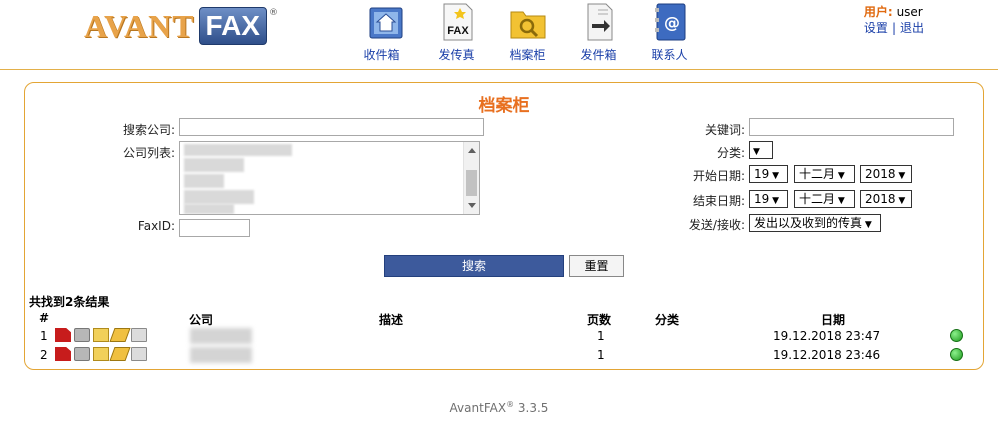 This screenshot has height=432, width=998. I want to click on col-header-num: #, so click(44, 318).